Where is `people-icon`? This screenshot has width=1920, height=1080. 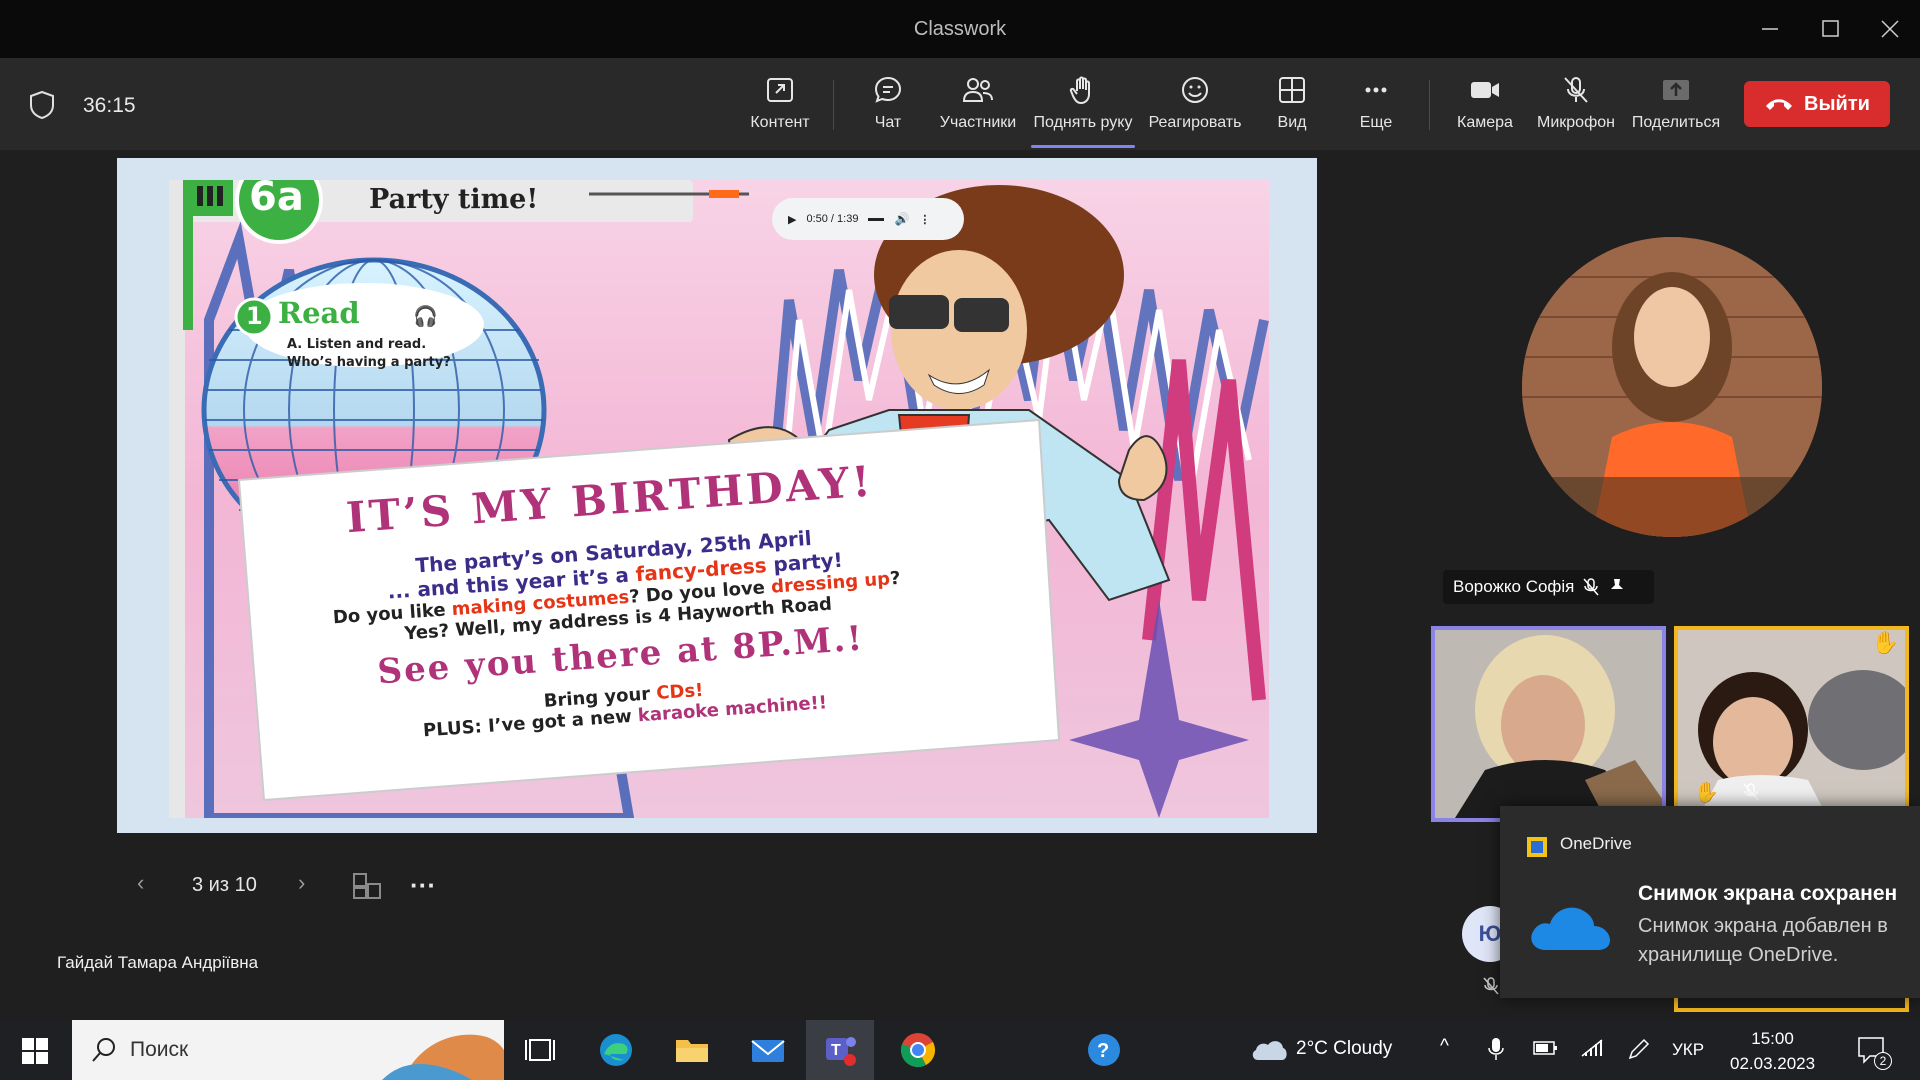 people-icon is located at coordinates (977, 90).